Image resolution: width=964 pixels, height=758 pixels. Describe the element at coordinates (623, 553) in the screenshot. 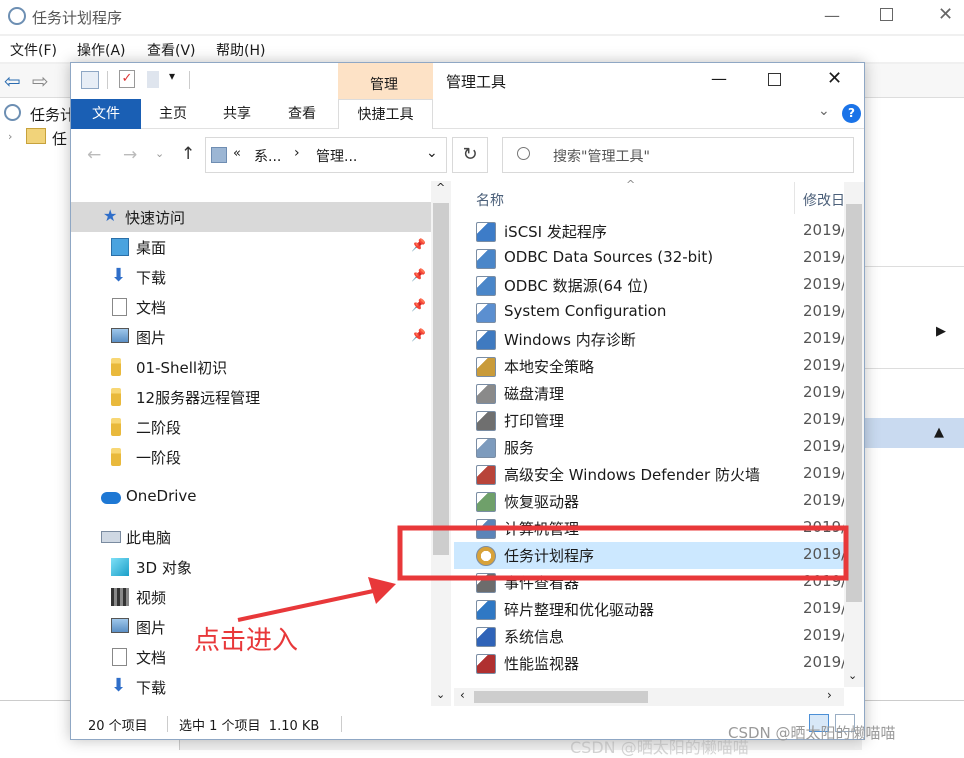

I see `highlight-box` at that location.